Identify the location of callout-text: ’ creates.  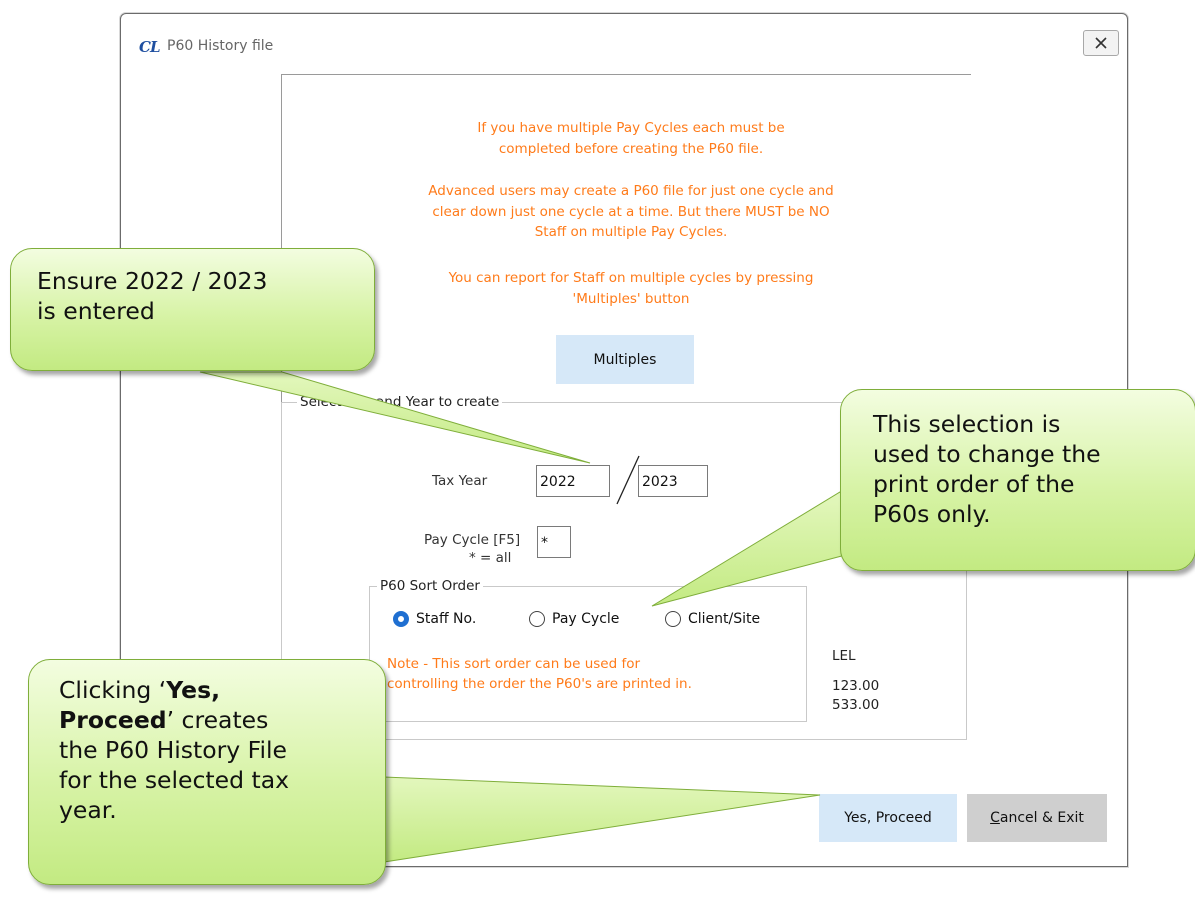
(217, 720).